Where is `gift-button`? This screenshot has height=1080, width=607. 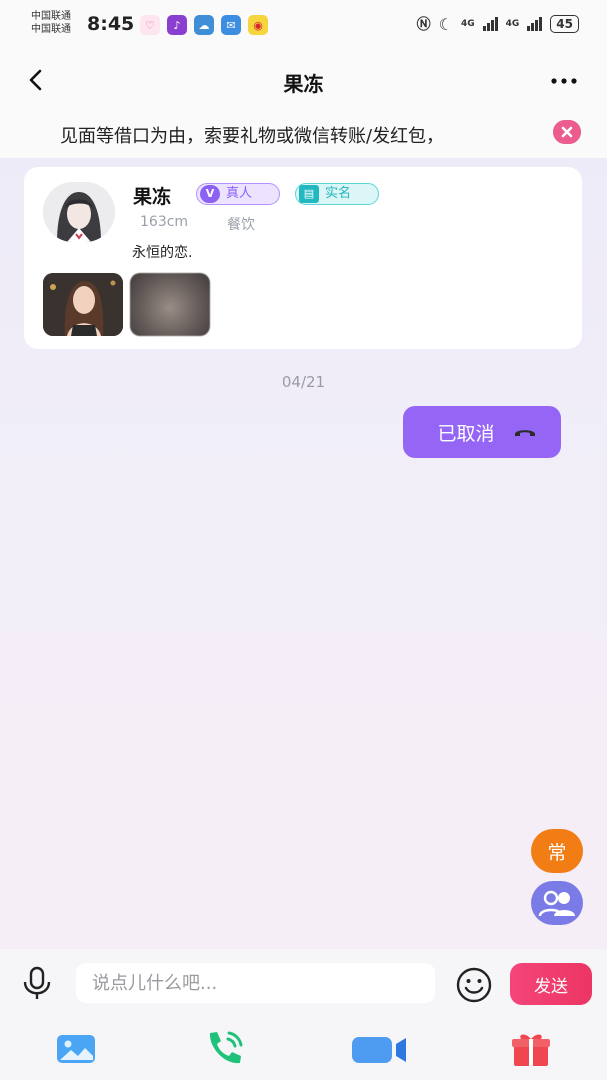
gift-button is located at coordinates (531, 1049).